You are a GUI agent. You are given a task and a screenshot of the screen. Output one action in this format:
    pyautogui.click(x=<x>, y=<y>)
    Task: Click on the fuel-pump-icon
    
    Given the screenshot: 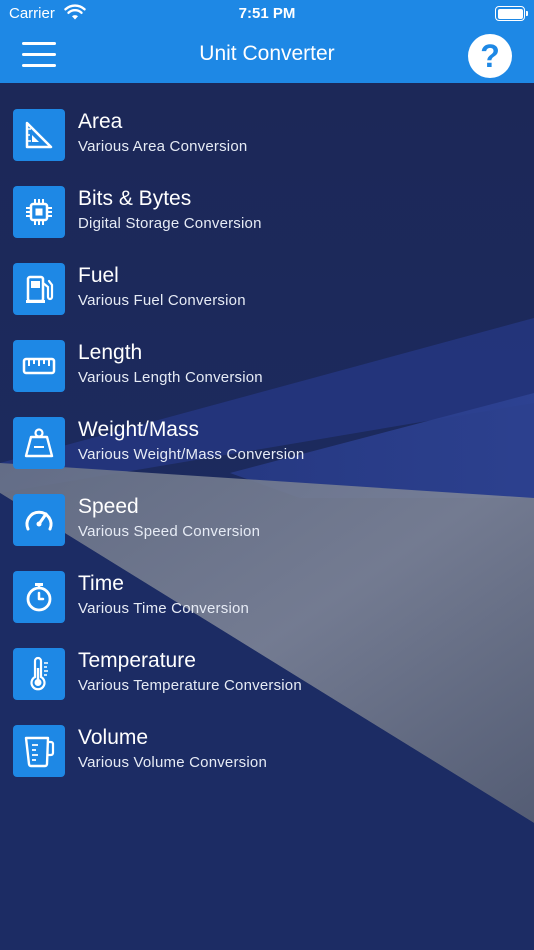 What is the action you would take?
    pyautogui.click(x=39, y=289)
    